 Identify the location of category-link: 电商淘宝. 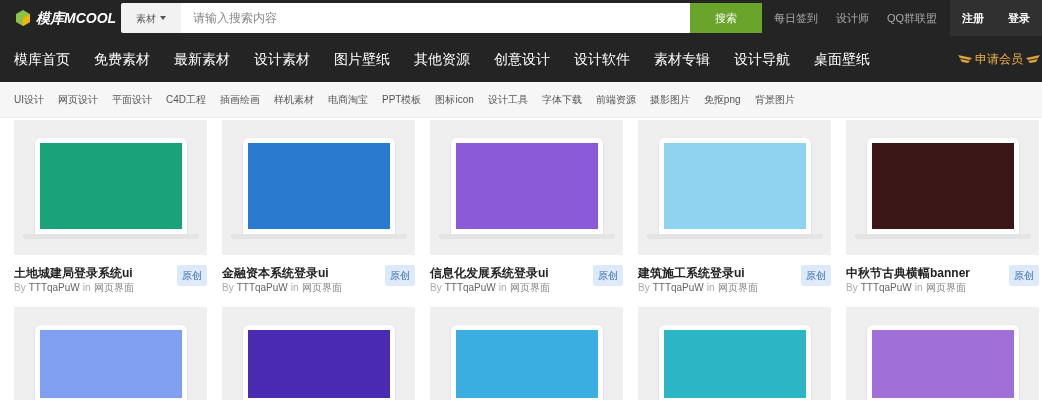
(348, 99).